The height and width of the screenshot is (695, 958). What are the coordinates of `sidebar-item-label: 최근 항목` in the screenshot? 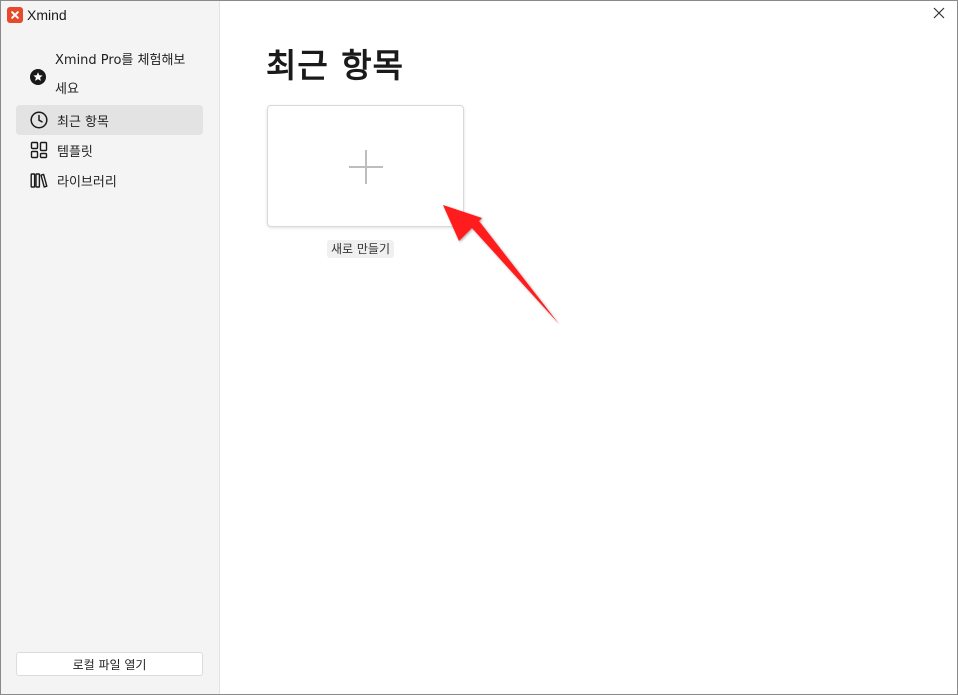 It's located at (83, 122).